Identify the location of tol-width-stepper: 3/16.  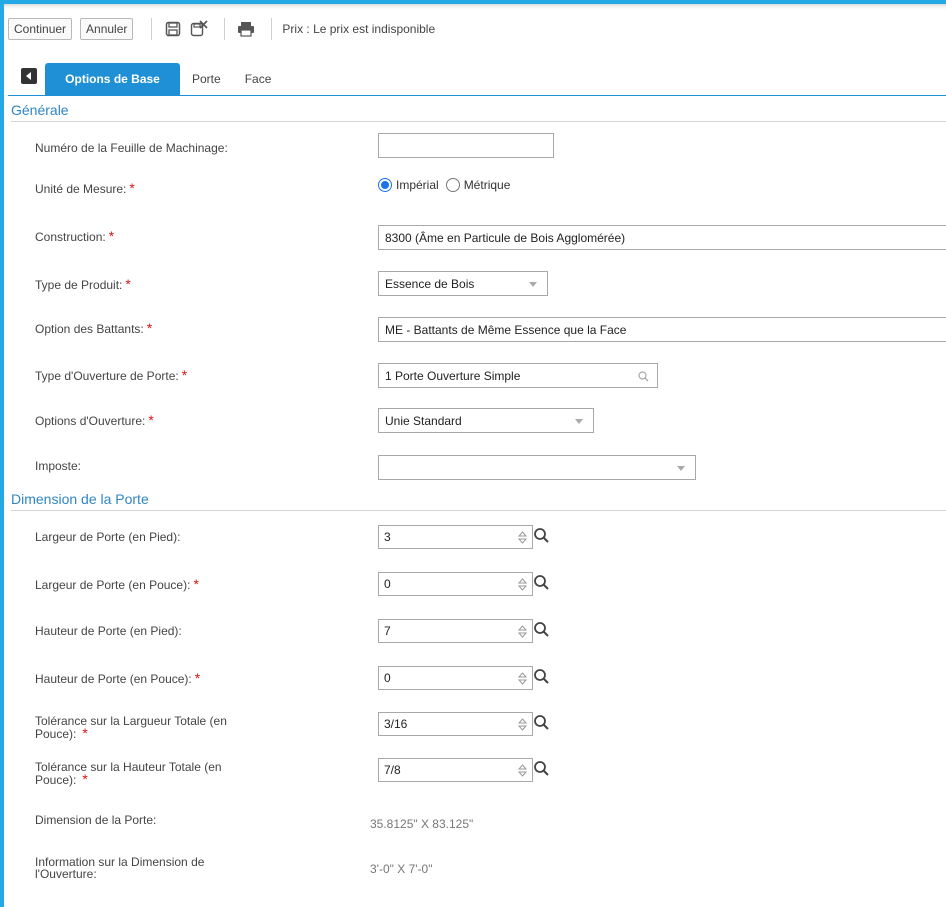
(455, 724).